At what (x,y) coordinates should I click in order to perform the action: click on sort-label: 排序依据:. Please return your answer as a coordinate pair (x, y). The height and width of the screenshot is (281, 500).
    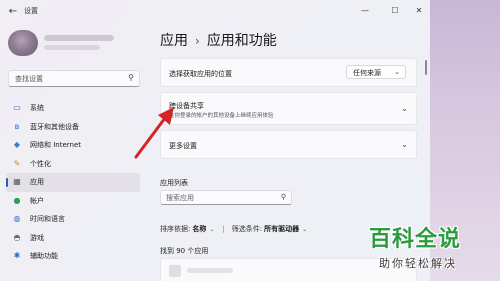
    Looking at the image, I should click on (175, 229).